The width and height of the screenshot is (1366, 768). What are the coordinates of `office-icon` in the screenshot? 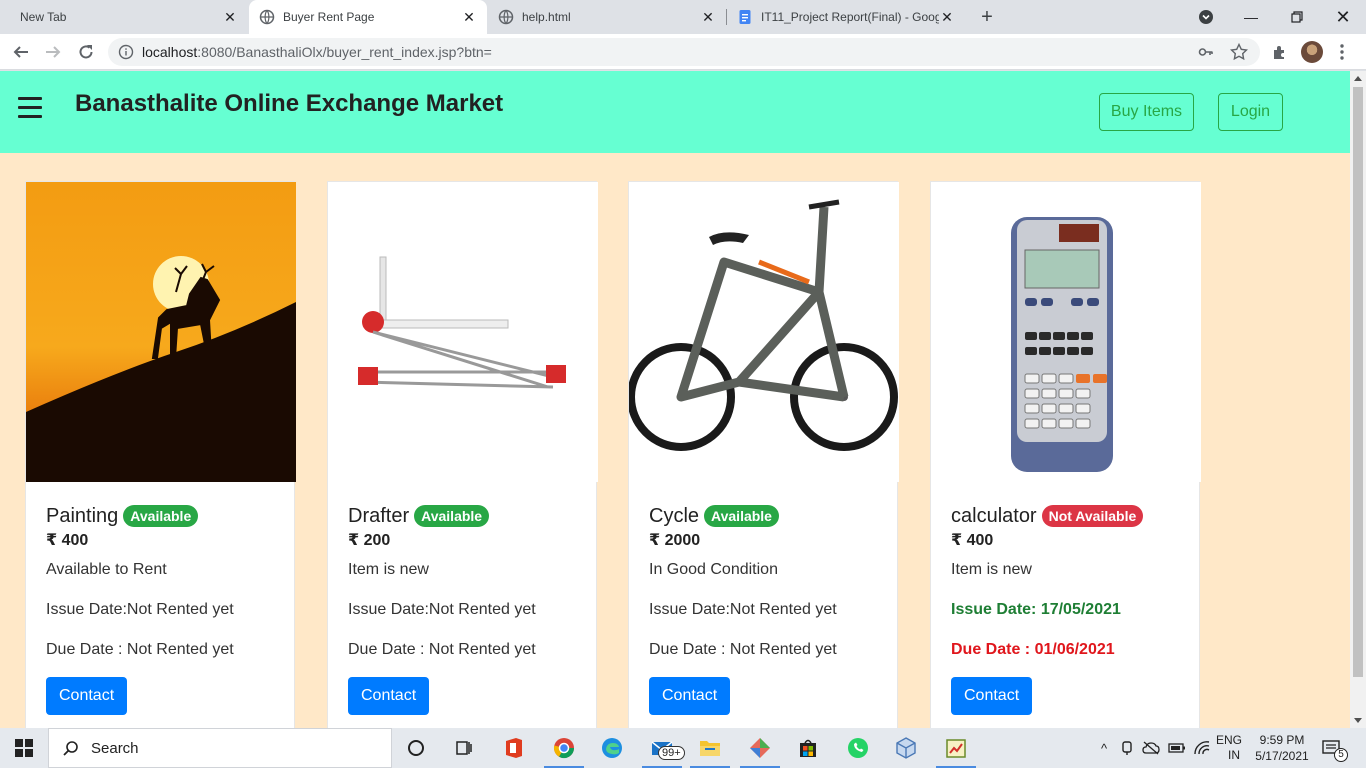 It's located at (514, 748).